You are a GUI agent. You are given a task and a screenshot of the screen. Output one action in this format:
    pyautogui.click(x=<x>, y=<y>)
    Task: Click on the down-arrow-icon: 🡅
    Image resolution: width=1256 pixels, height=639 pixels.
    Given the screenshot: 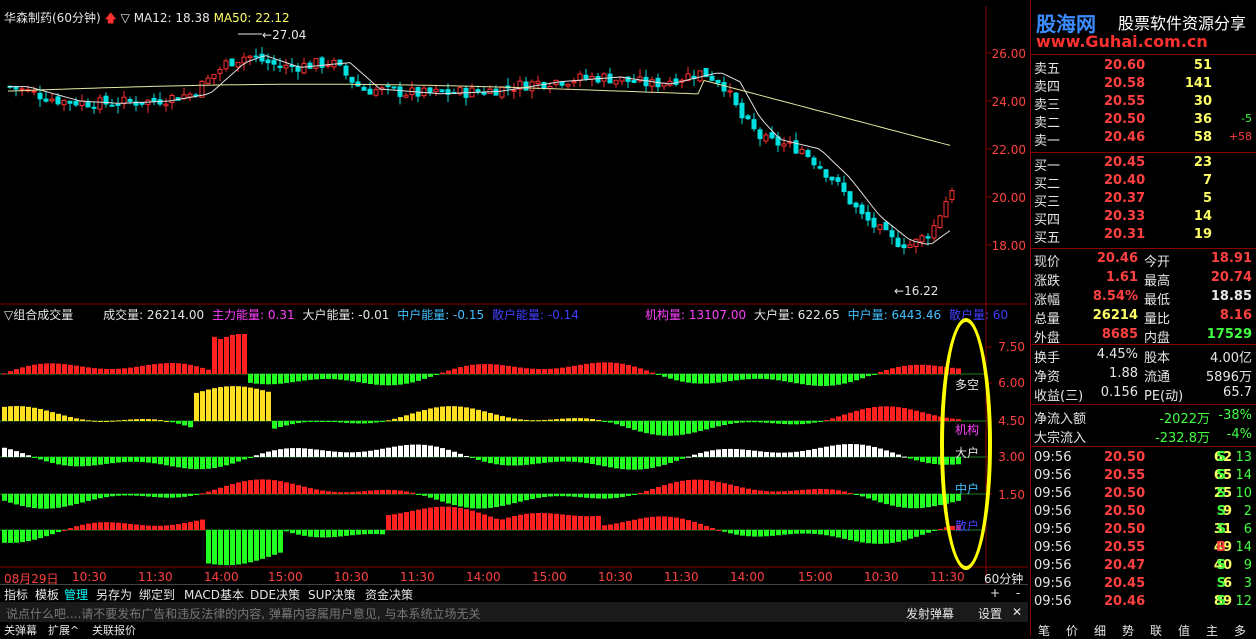 What is the action you would take?
    pyautogui.click(x=110, y=18)
    